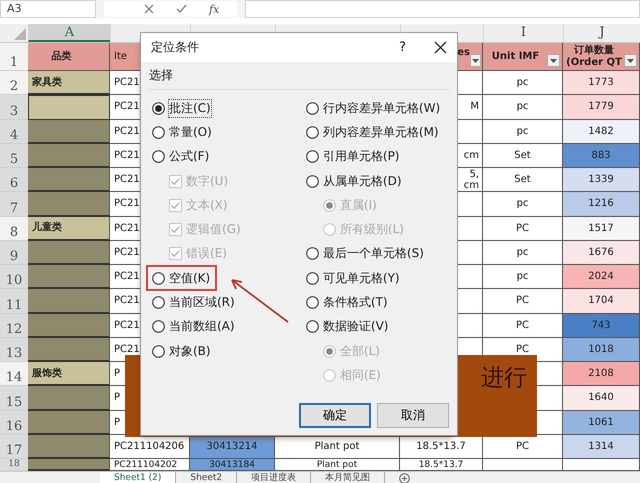 The height and width of the screenshot is (483, 640). Describe the element at coordinates (14, 326) in the screenshot. I see `row-header: 12` at that location.